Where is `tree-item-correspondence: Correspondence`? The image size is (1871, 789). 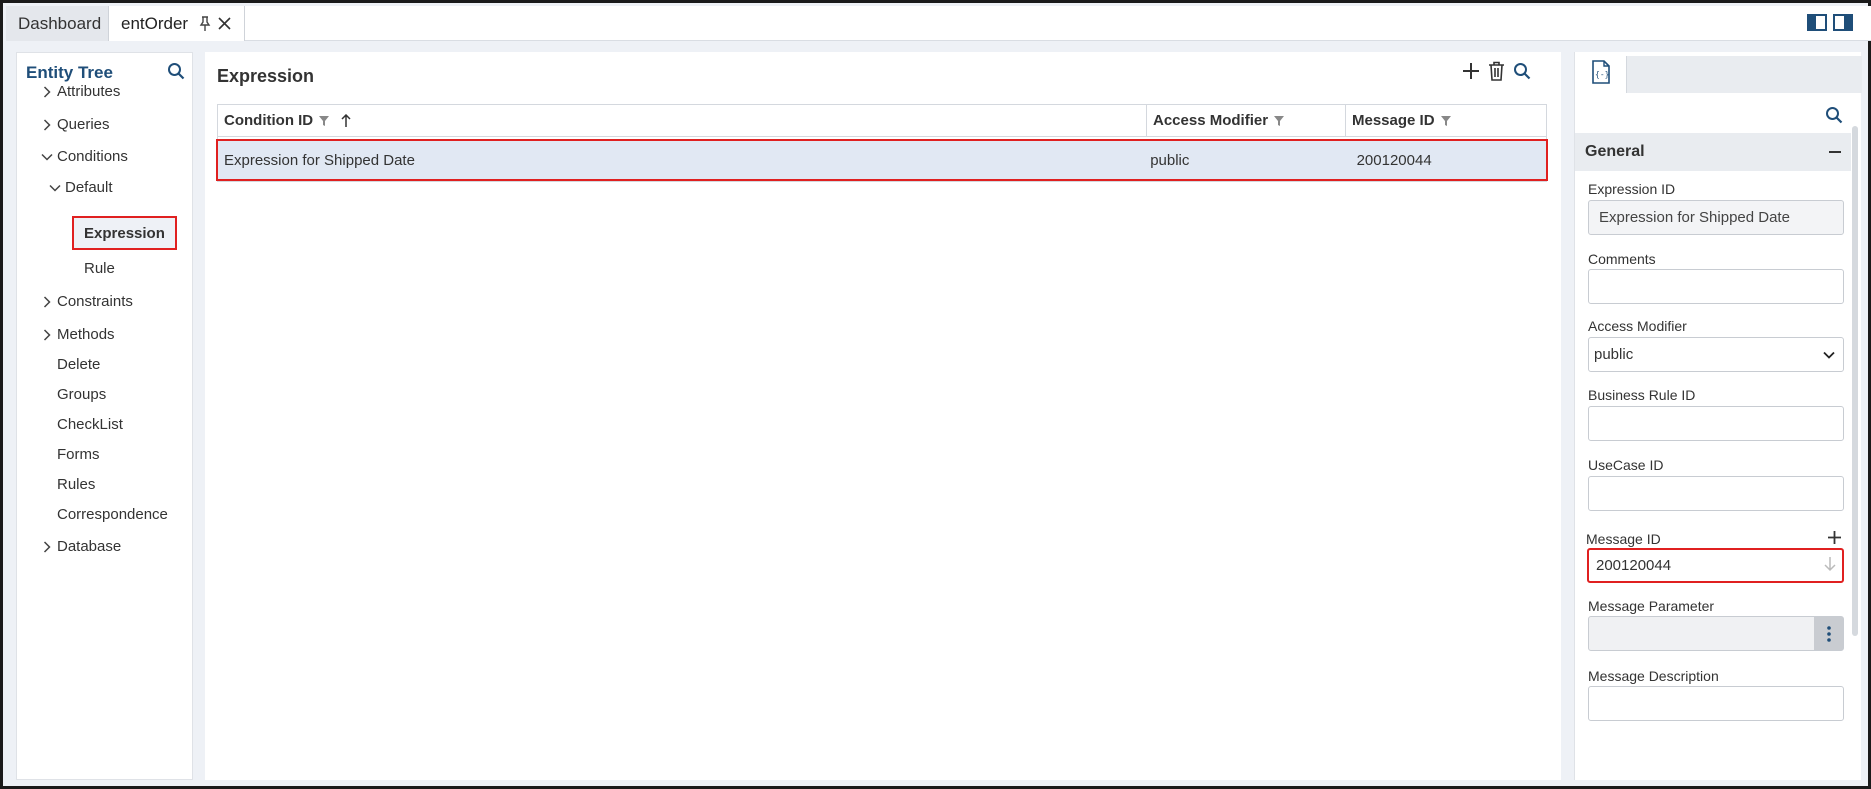
tree-item-correspondence: Correspondence is located at coordinates (112, 514).